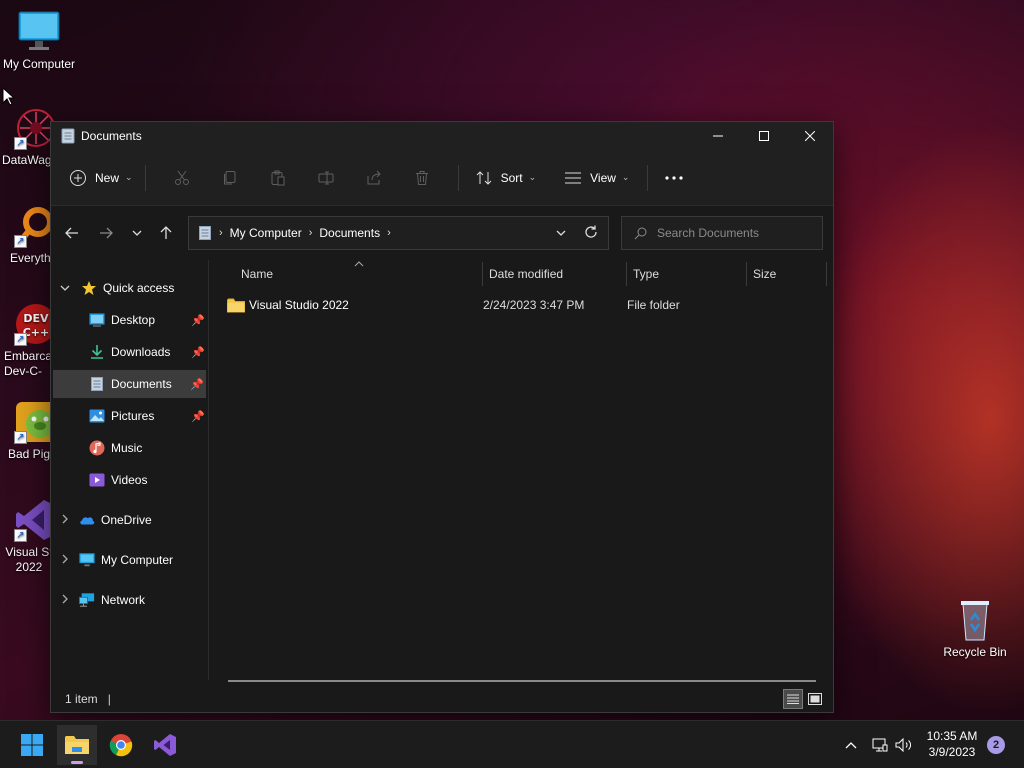 The image size is (1024, 768). Describe the element at coordinates (166, 233) in the screenshot. I see `up-button` at that location.